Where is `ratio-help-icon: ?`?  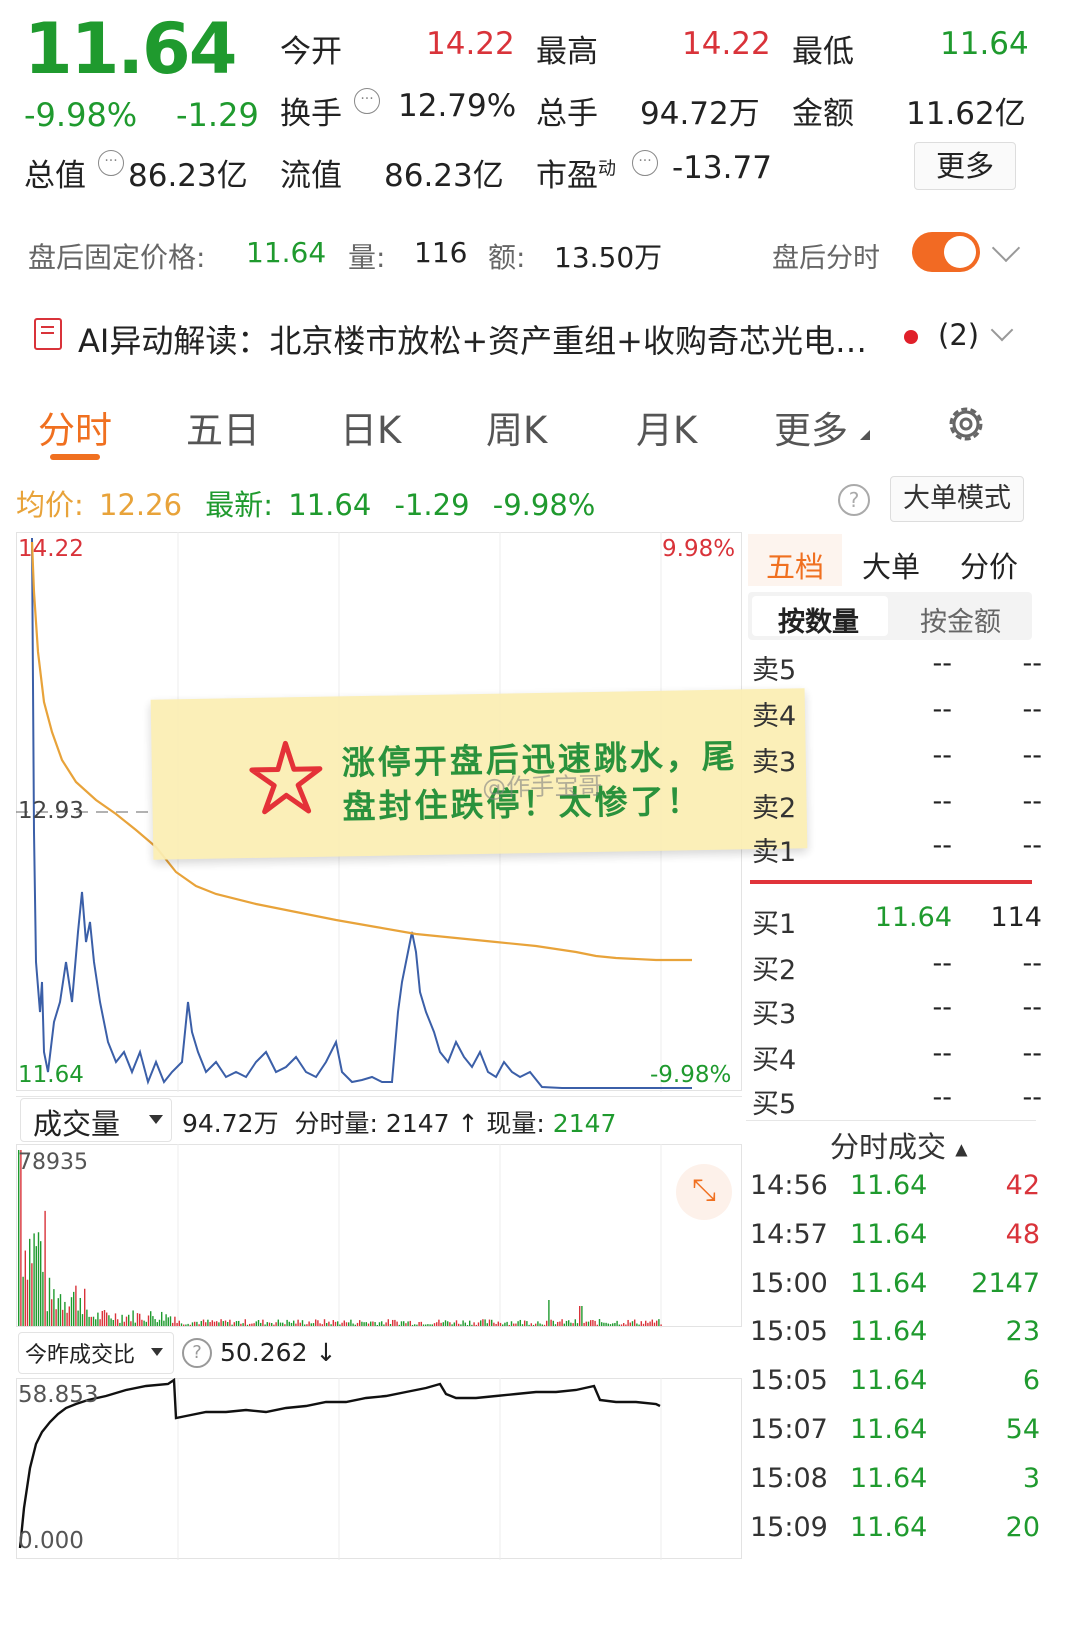
ratio-help-icon: ? is located at coordinates (197, 1353).